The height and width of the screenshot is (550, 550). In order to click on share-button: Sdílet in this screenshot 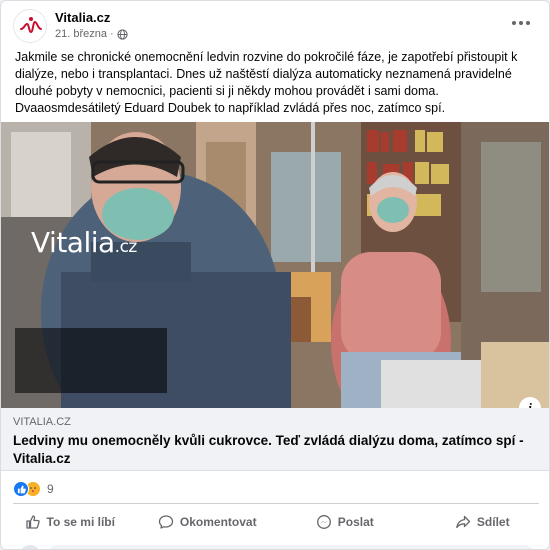, I will do `click(482, 522)`.